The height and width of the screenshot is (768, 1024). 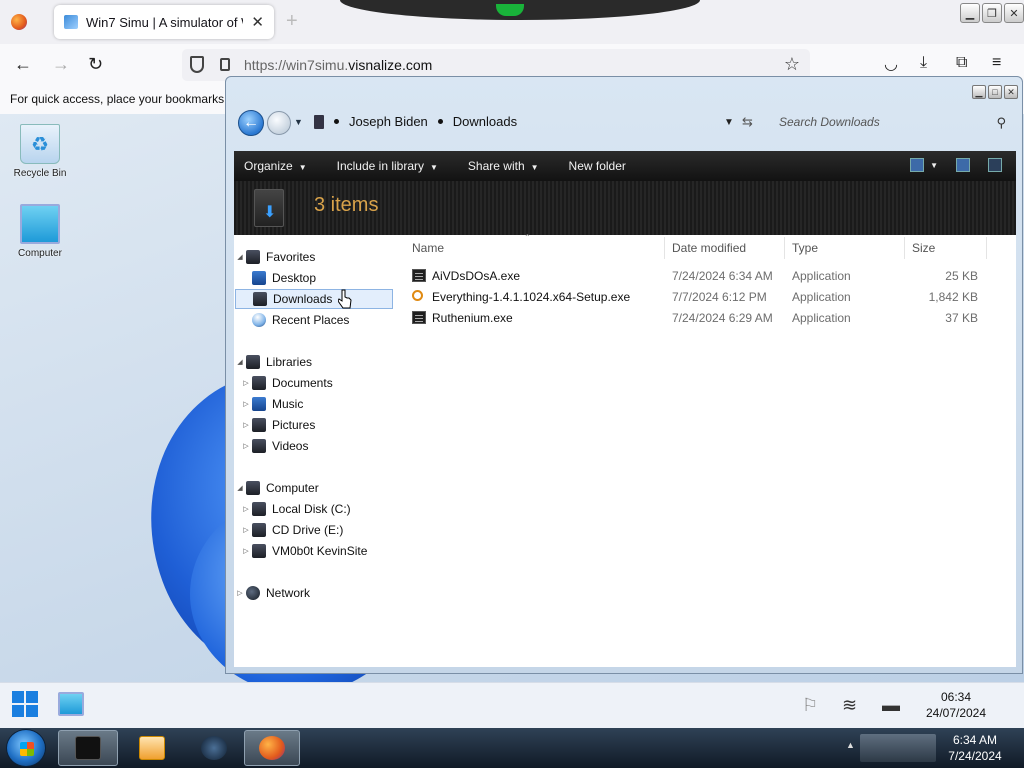 What do you see at coordinates (313, 362) in the screenshot?
I see `nav-libraries: ◢ Libraries` at bounding box center [313, 362].